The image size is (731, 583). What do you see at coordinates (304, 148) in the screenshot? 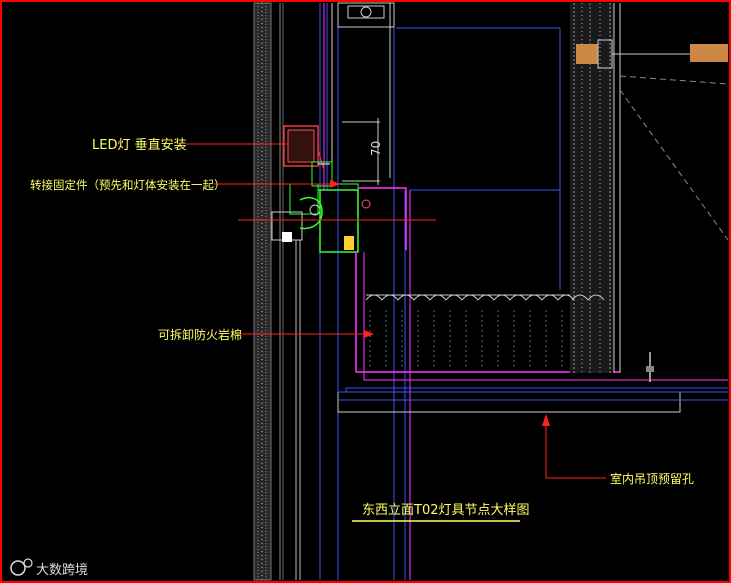
I see `led-fixture` at bounding box center [304, 148].